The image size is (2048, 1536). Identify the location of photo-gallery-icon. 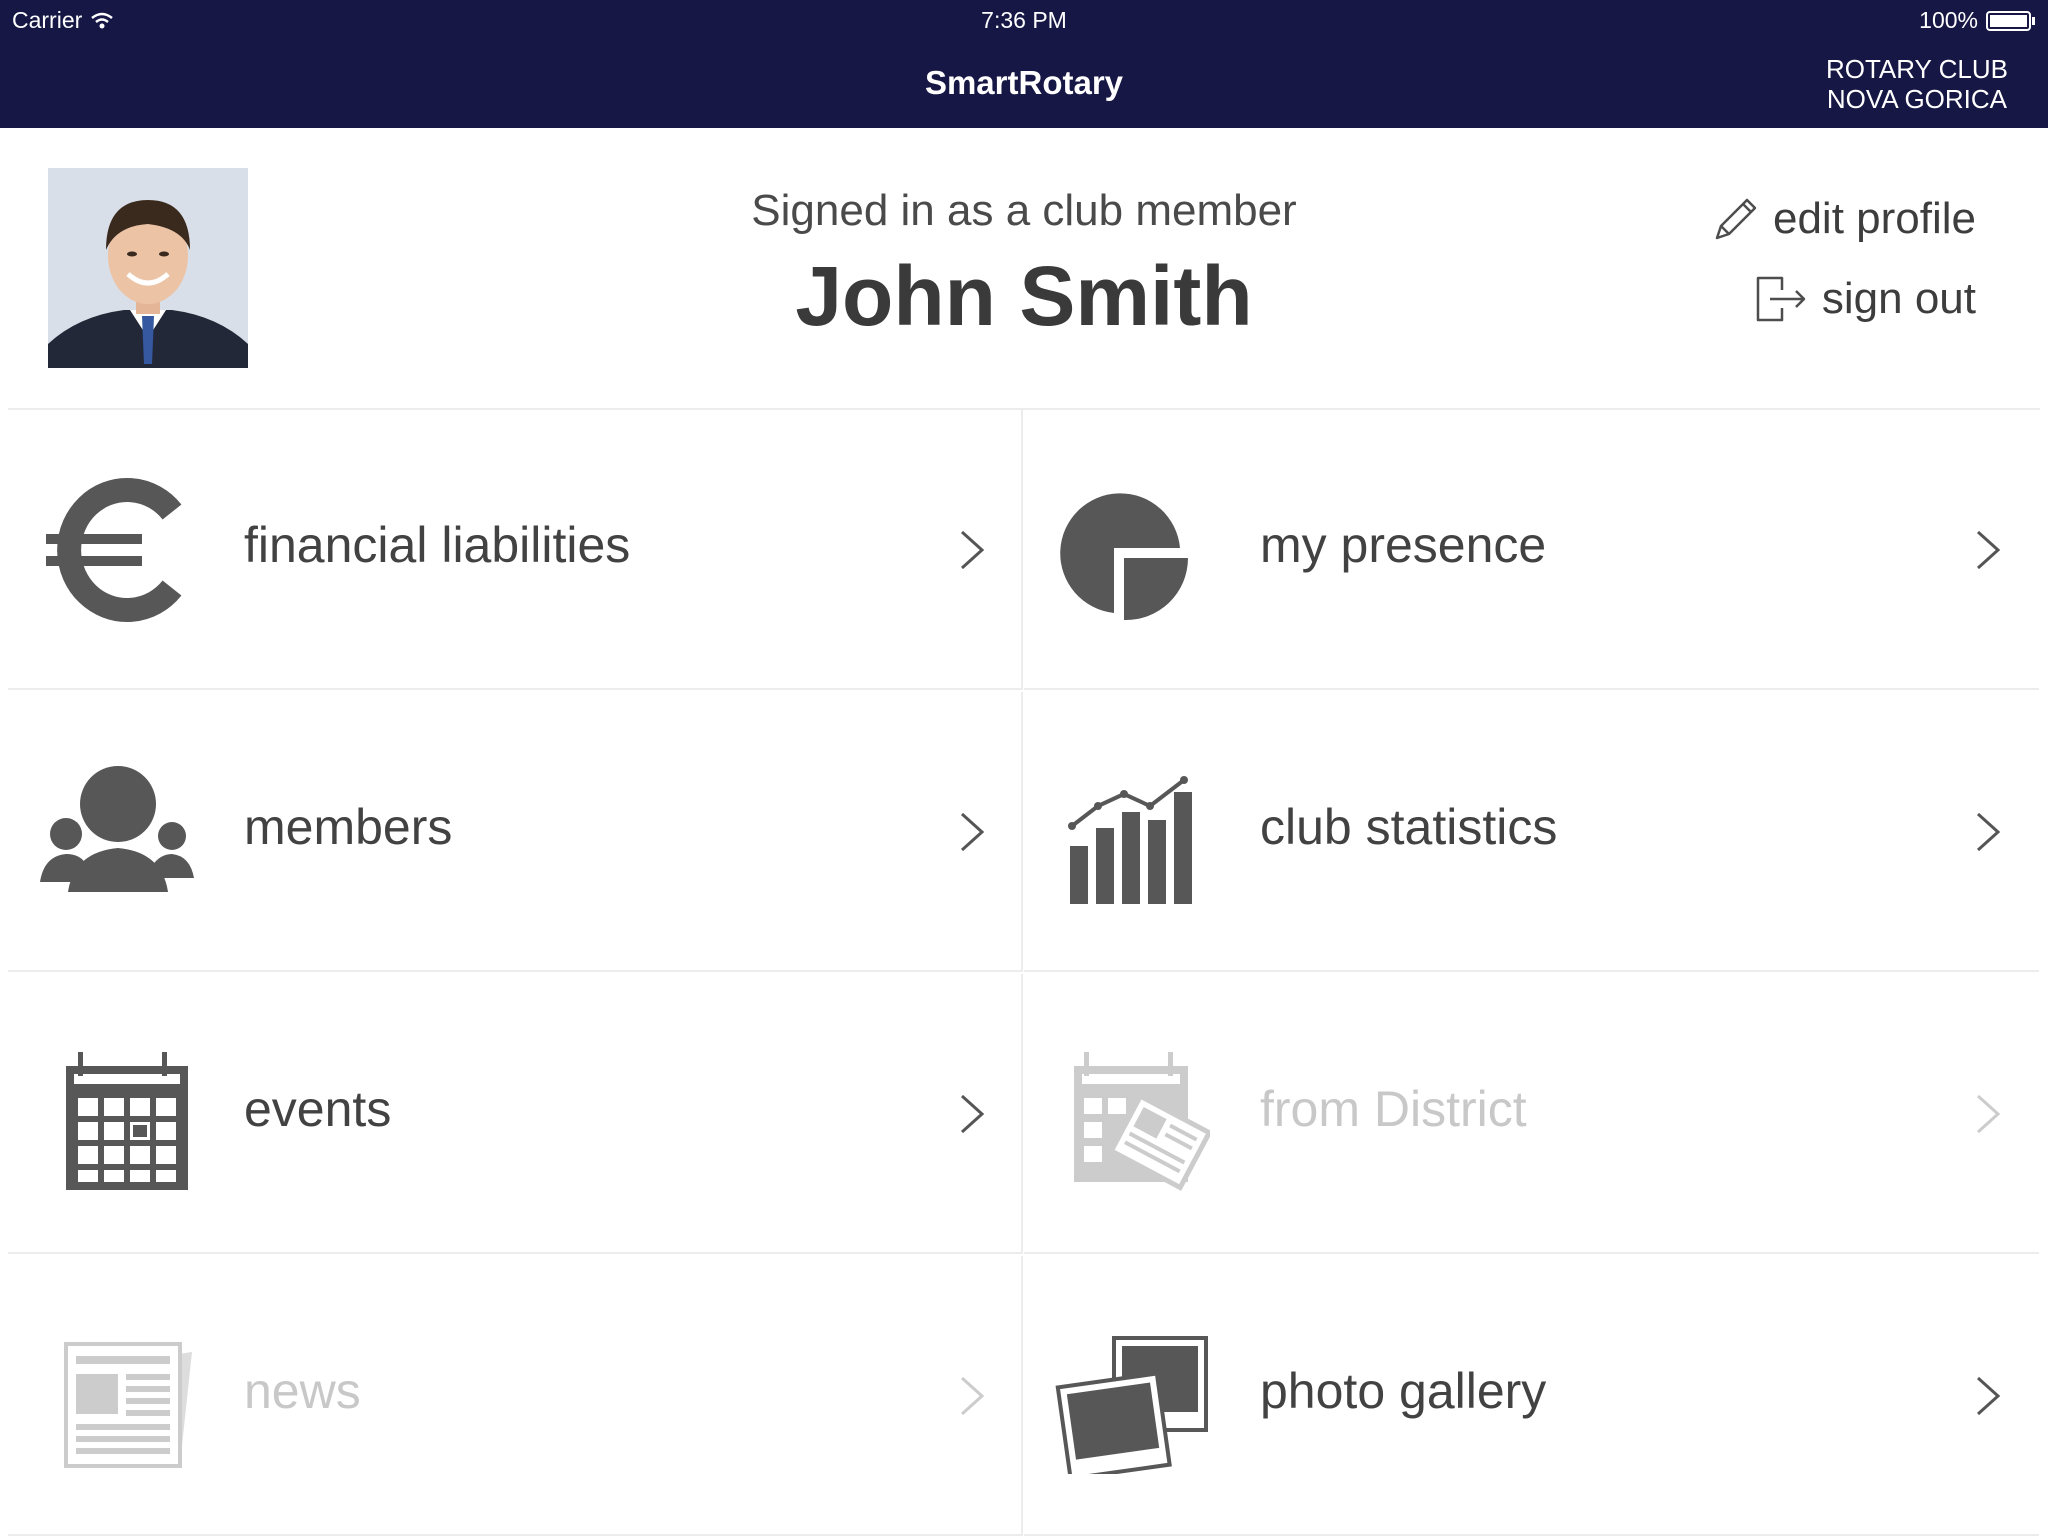
(1131, 1405).